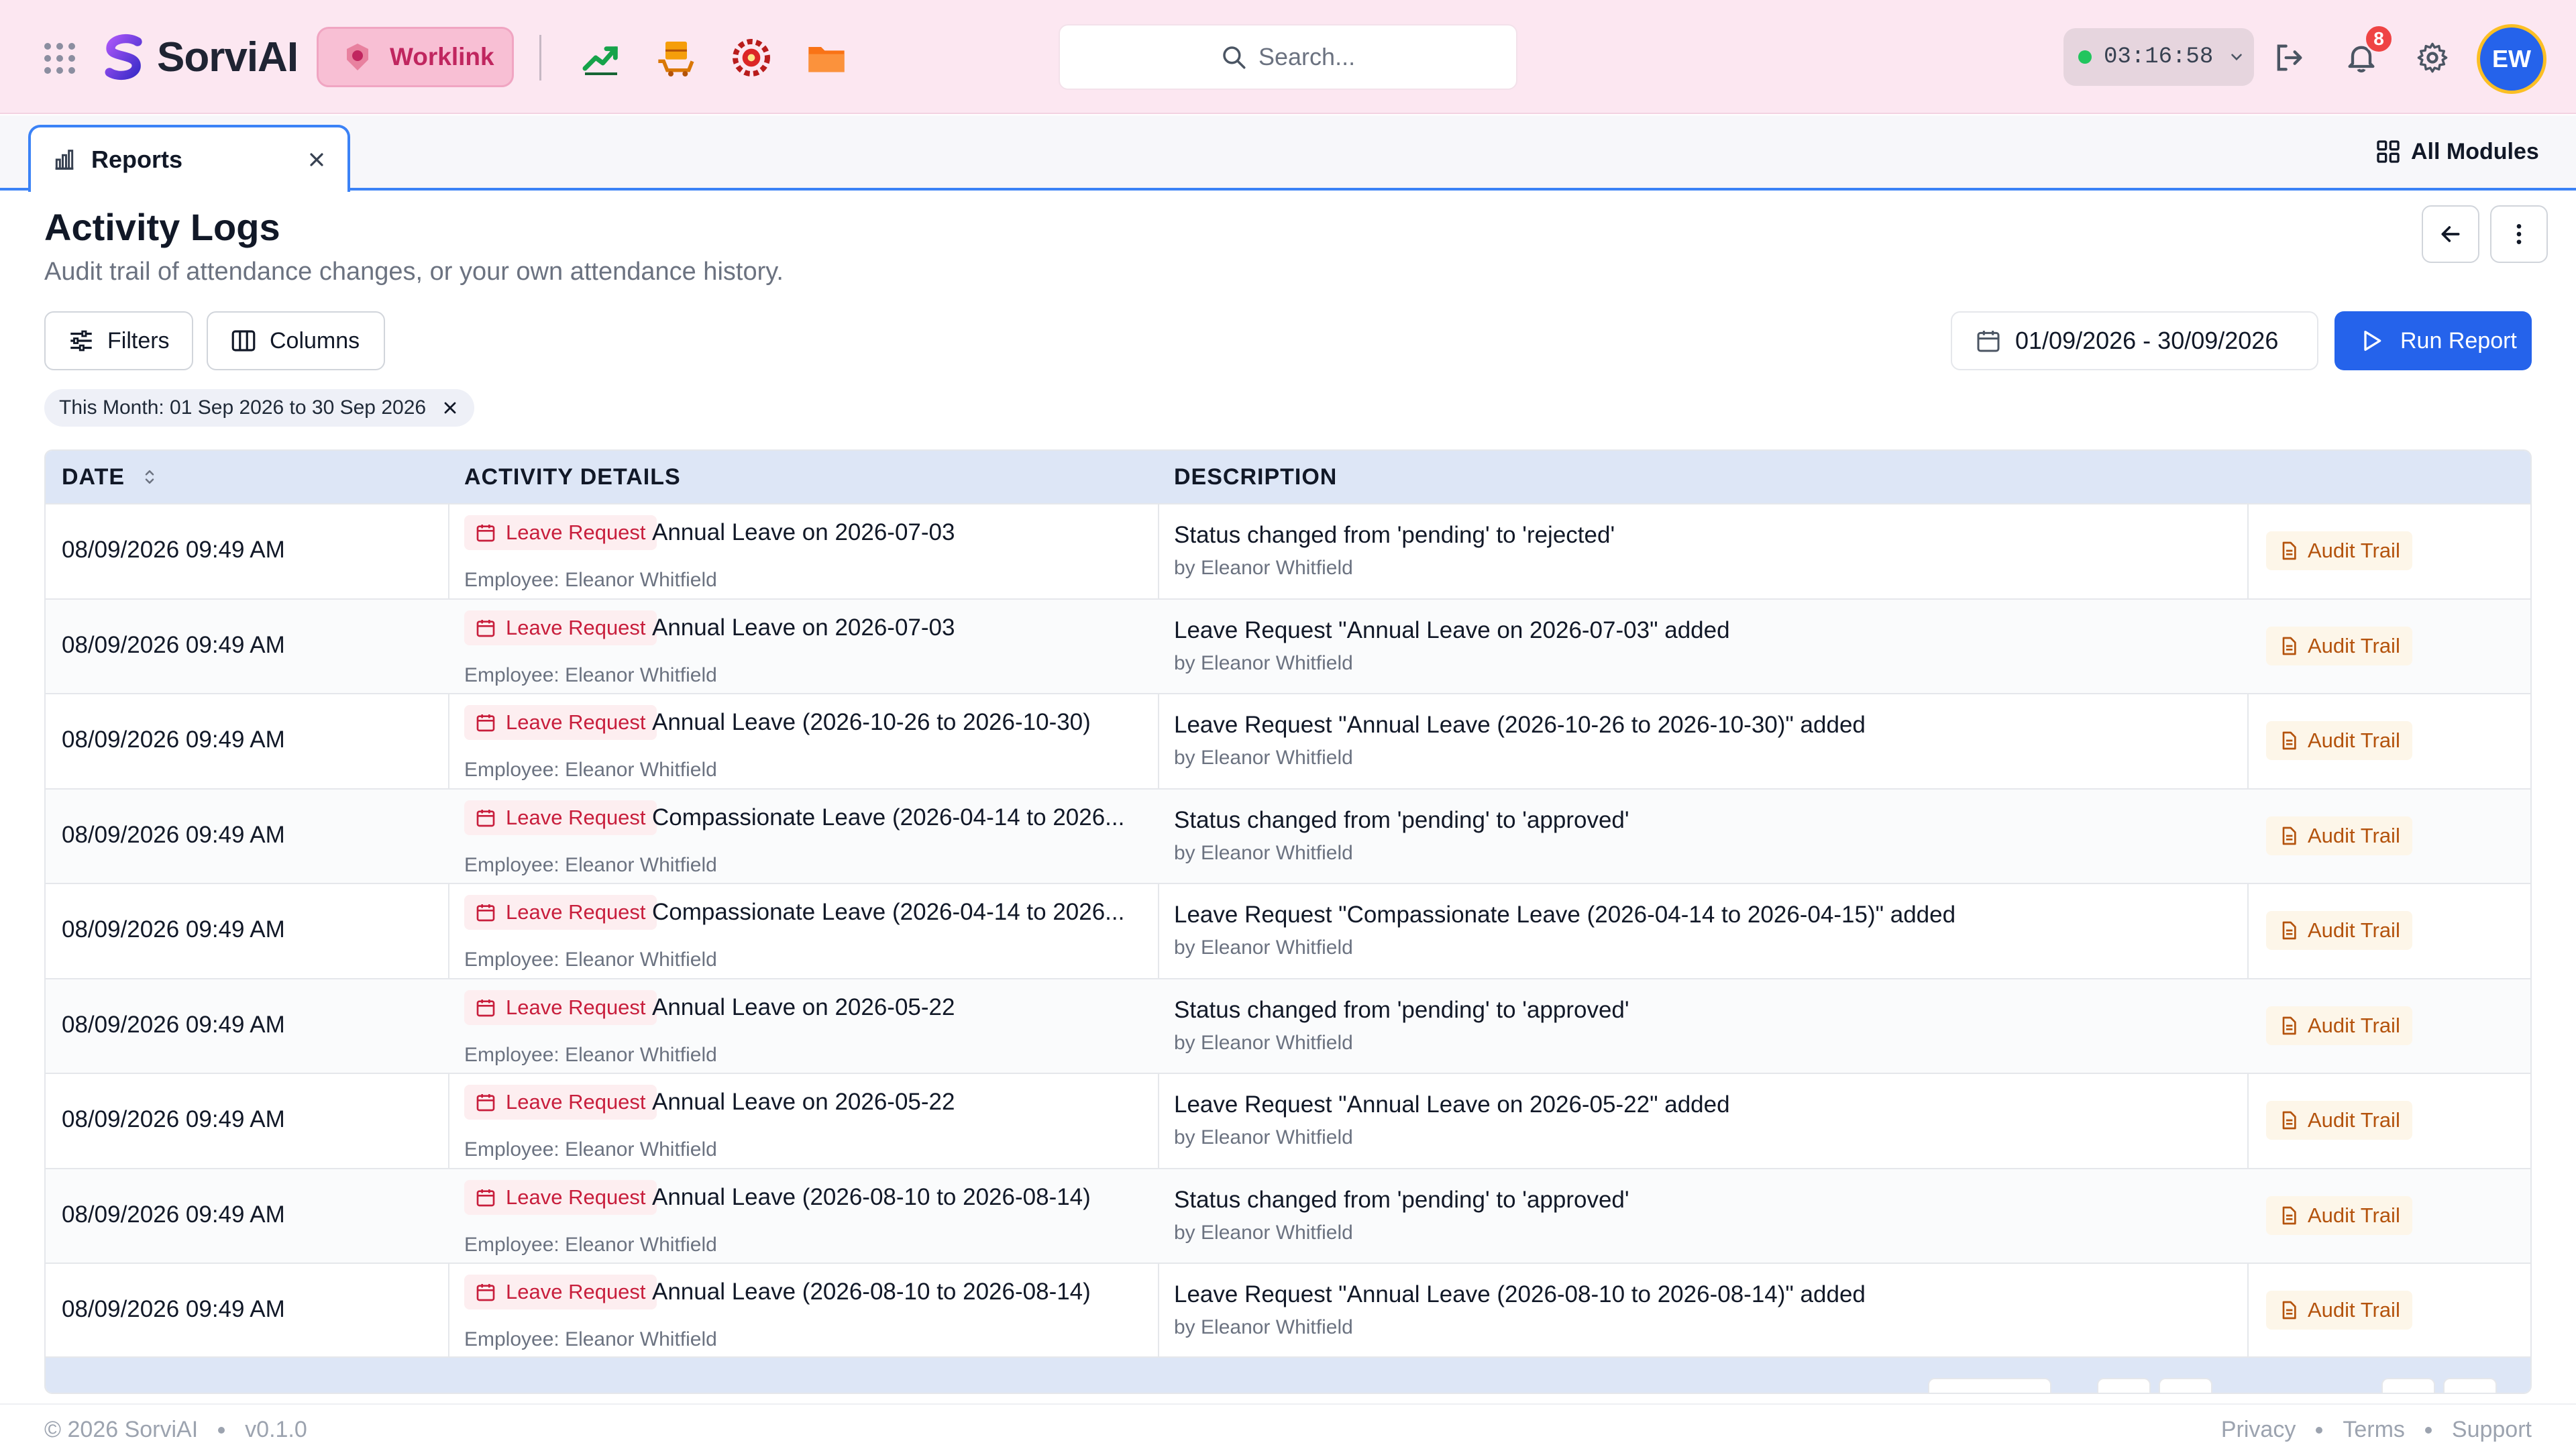 The width and height of the screenshot is (2576, 1449). What do you see at coordinates (2258, 1430) in the screenshot?
I see `footer-link-privacy: Privacy` at bounding box center [2258, 1430].